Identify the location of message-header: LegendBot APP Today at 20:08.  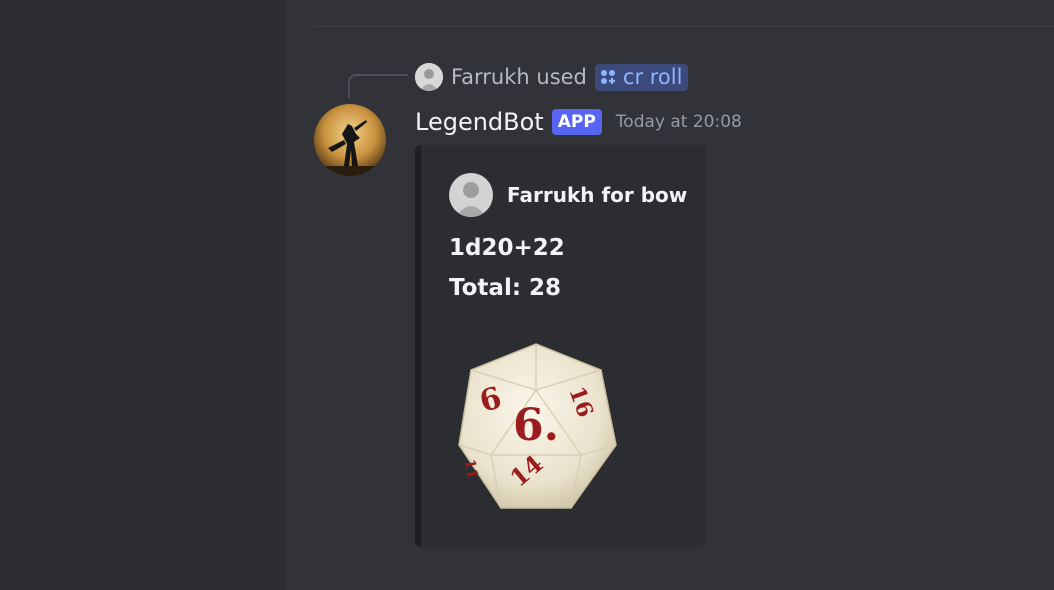
(578, 122).